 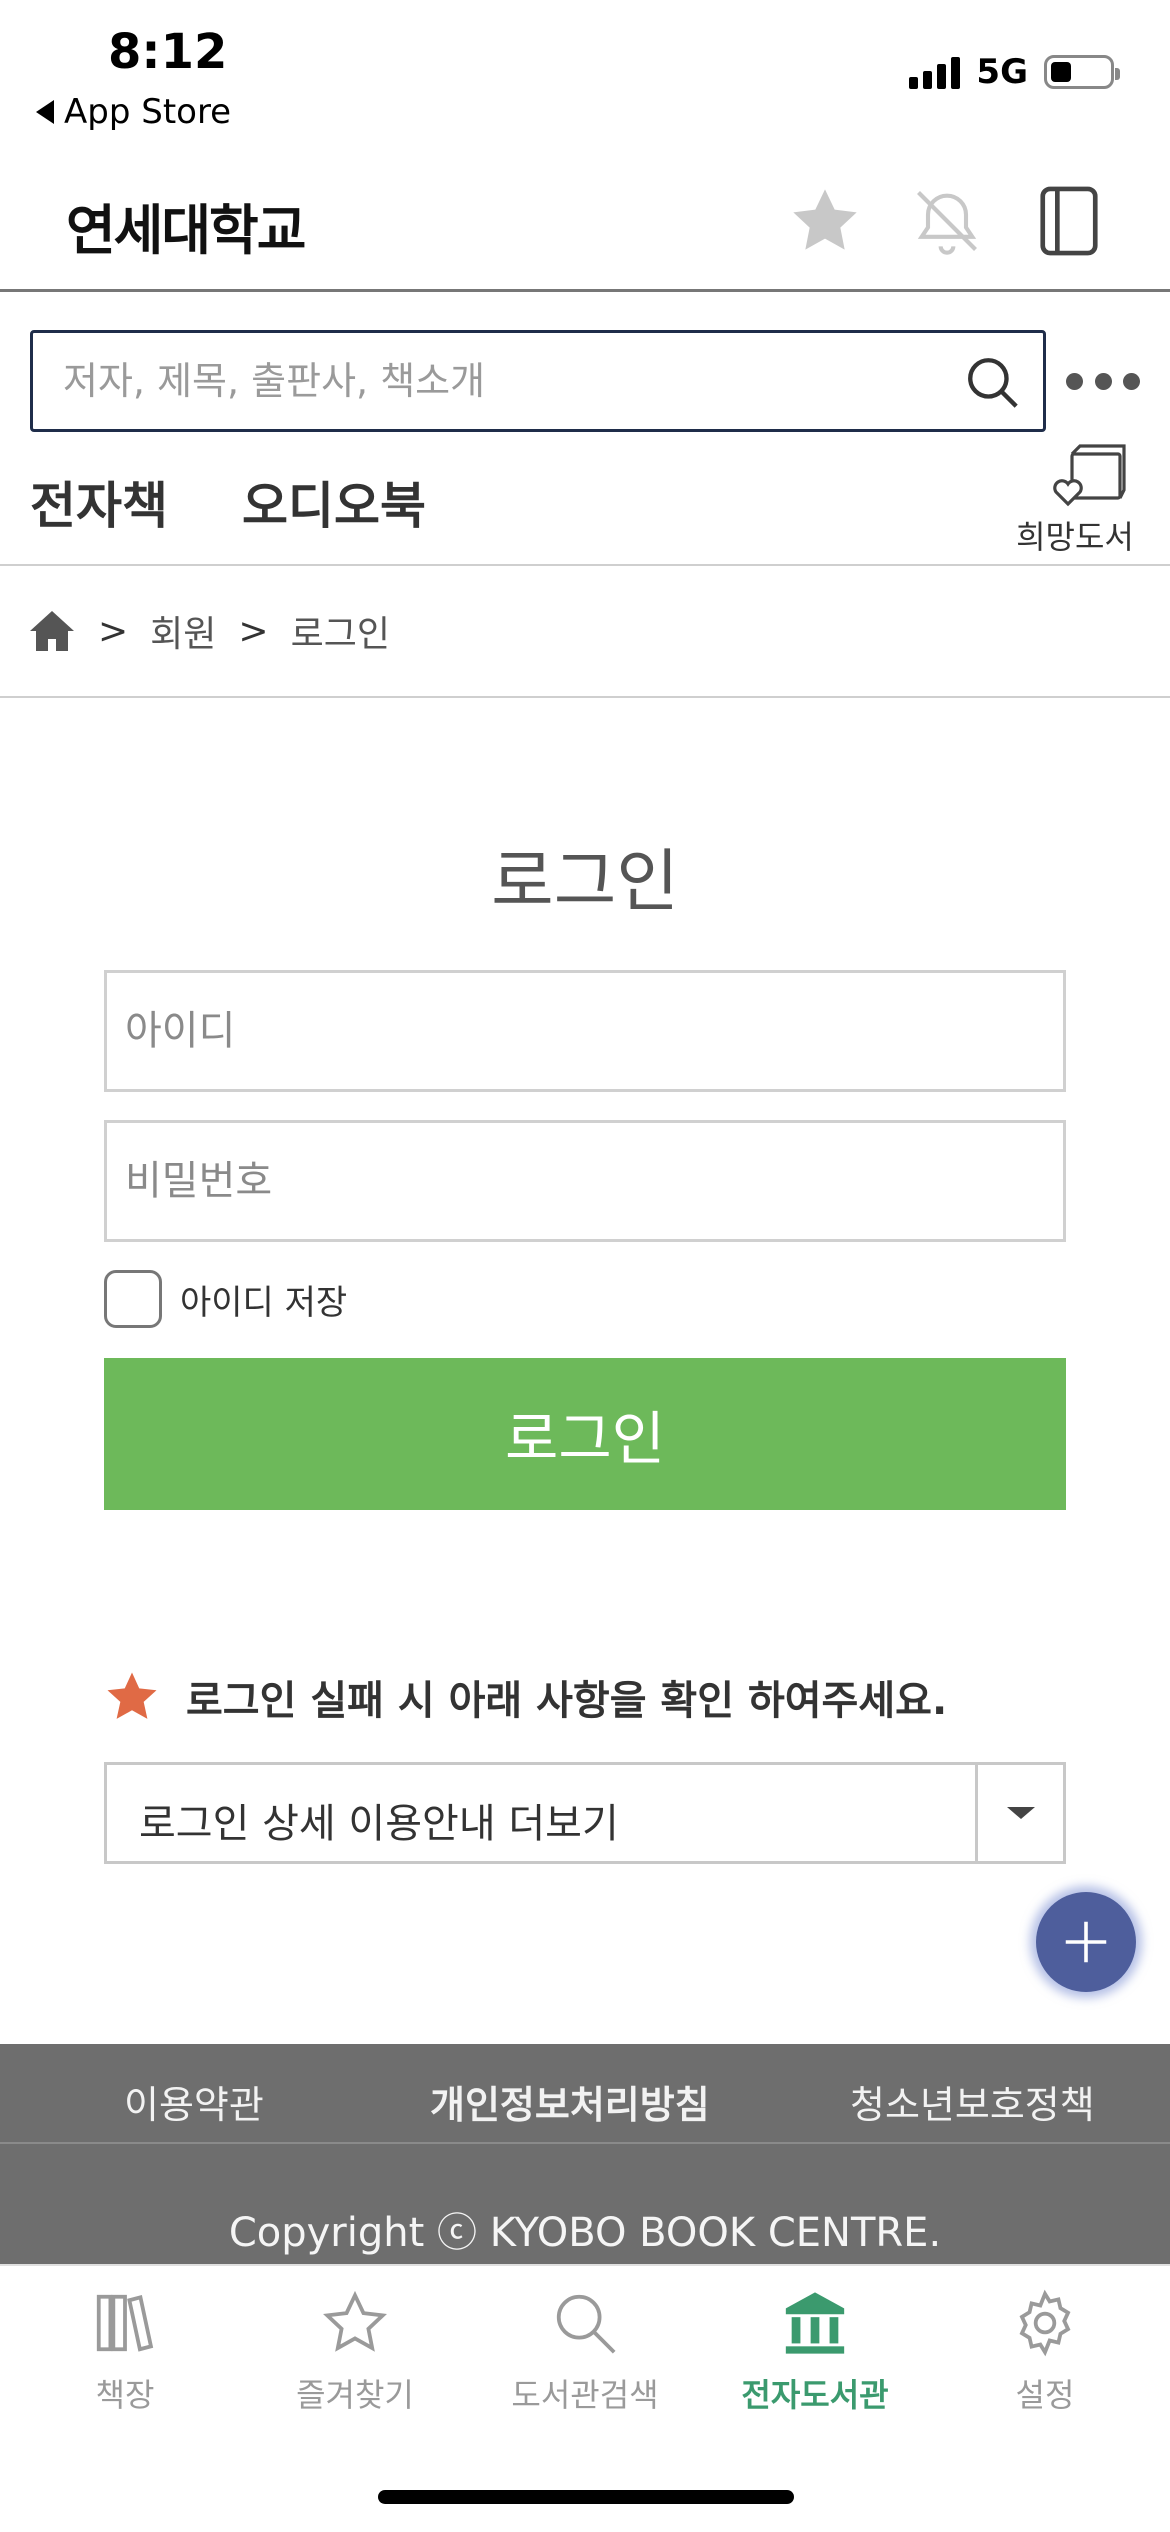 I want to click on back-label: App Store, so click(x=148, y=112).